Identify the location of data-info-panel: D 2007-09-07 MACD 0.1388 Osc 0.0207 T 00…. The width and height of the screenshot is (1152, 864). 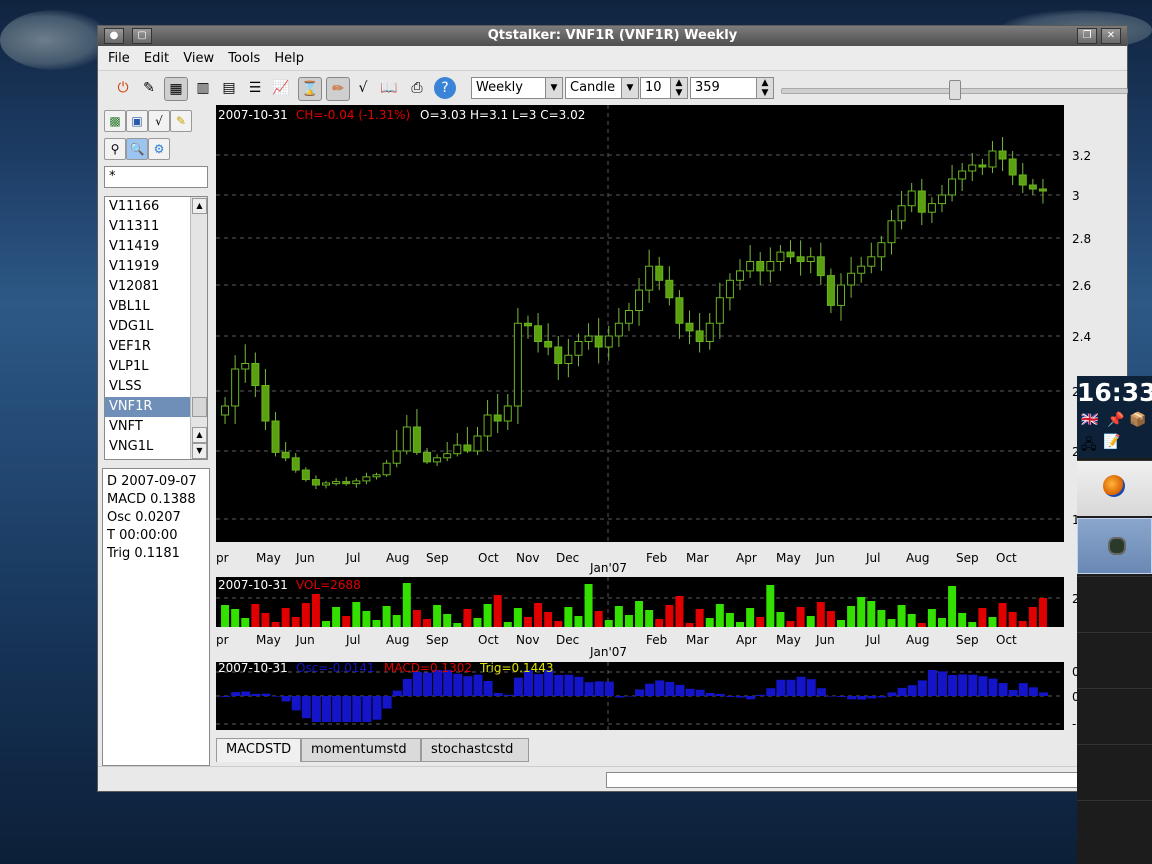
(156, 617).